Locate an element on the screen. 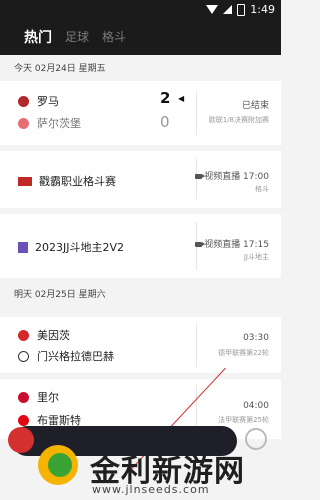  watermark-logo-icon is located at coordinates (58, 465).